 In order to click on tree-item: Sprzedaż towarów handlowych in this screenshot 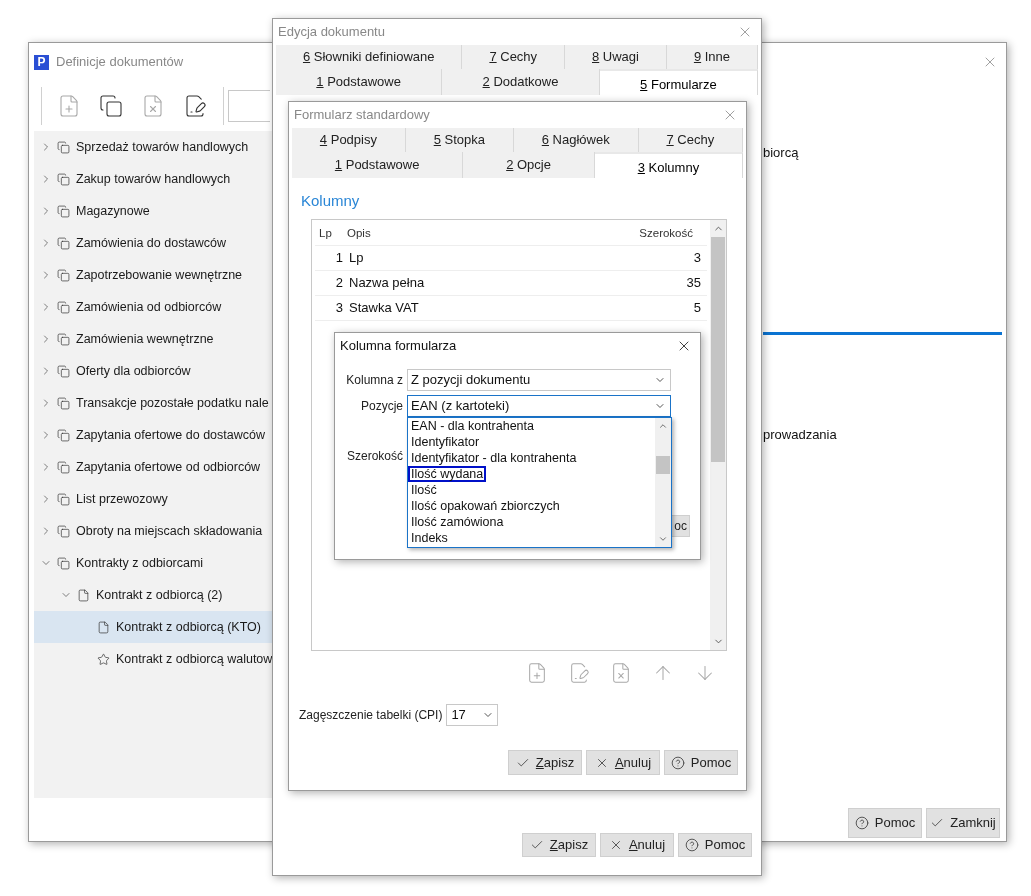, I will do `click(153, 147)`.